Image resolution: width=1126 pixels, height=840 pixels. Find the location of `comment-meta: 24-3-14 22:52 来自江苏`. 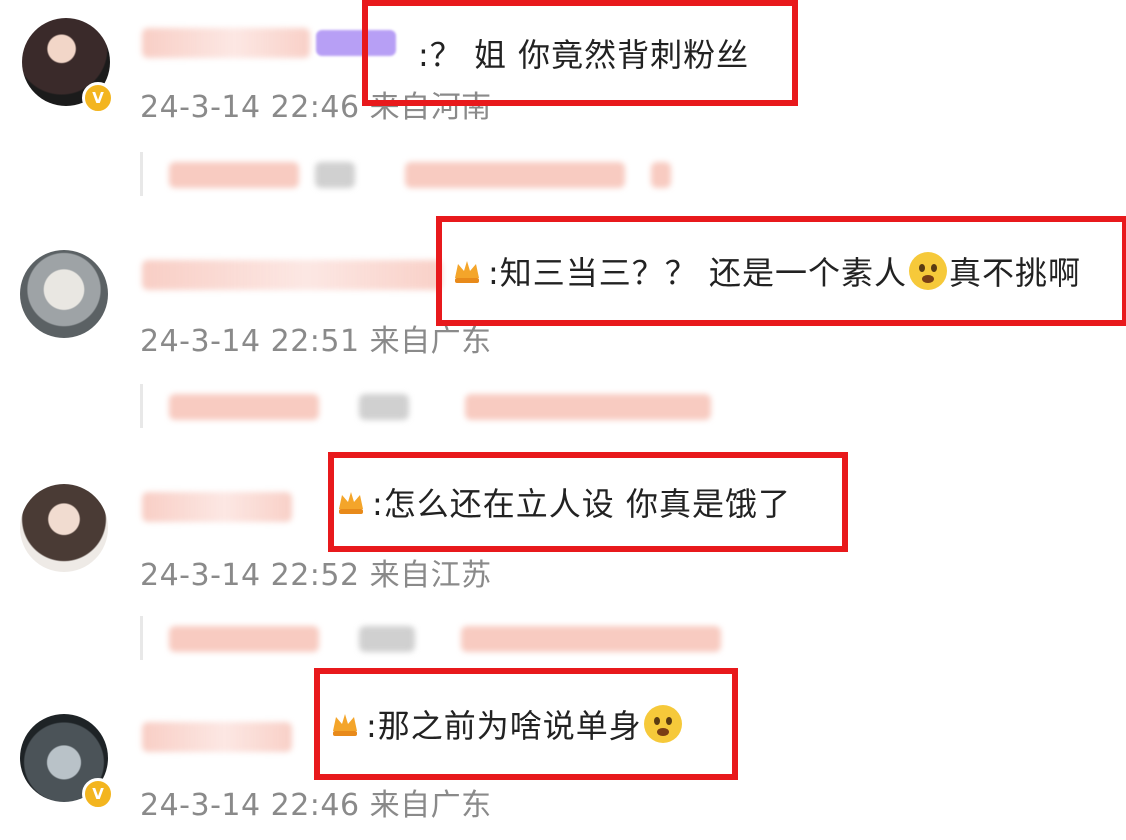

comment-meta: 24-3-14 22:52 来自江苏 is located at coordinates (316, 575).